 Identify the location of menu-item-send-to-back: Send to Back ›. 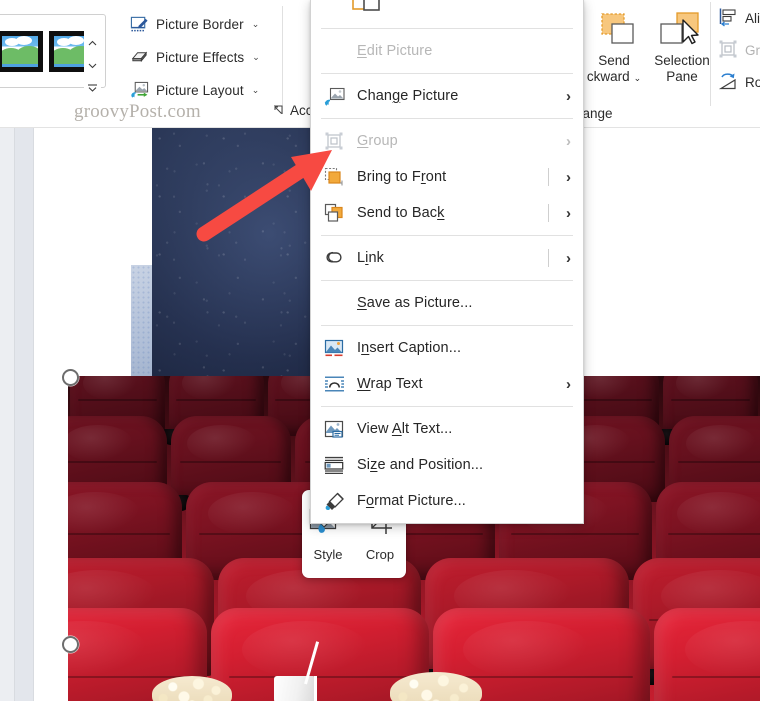
(447, 213).